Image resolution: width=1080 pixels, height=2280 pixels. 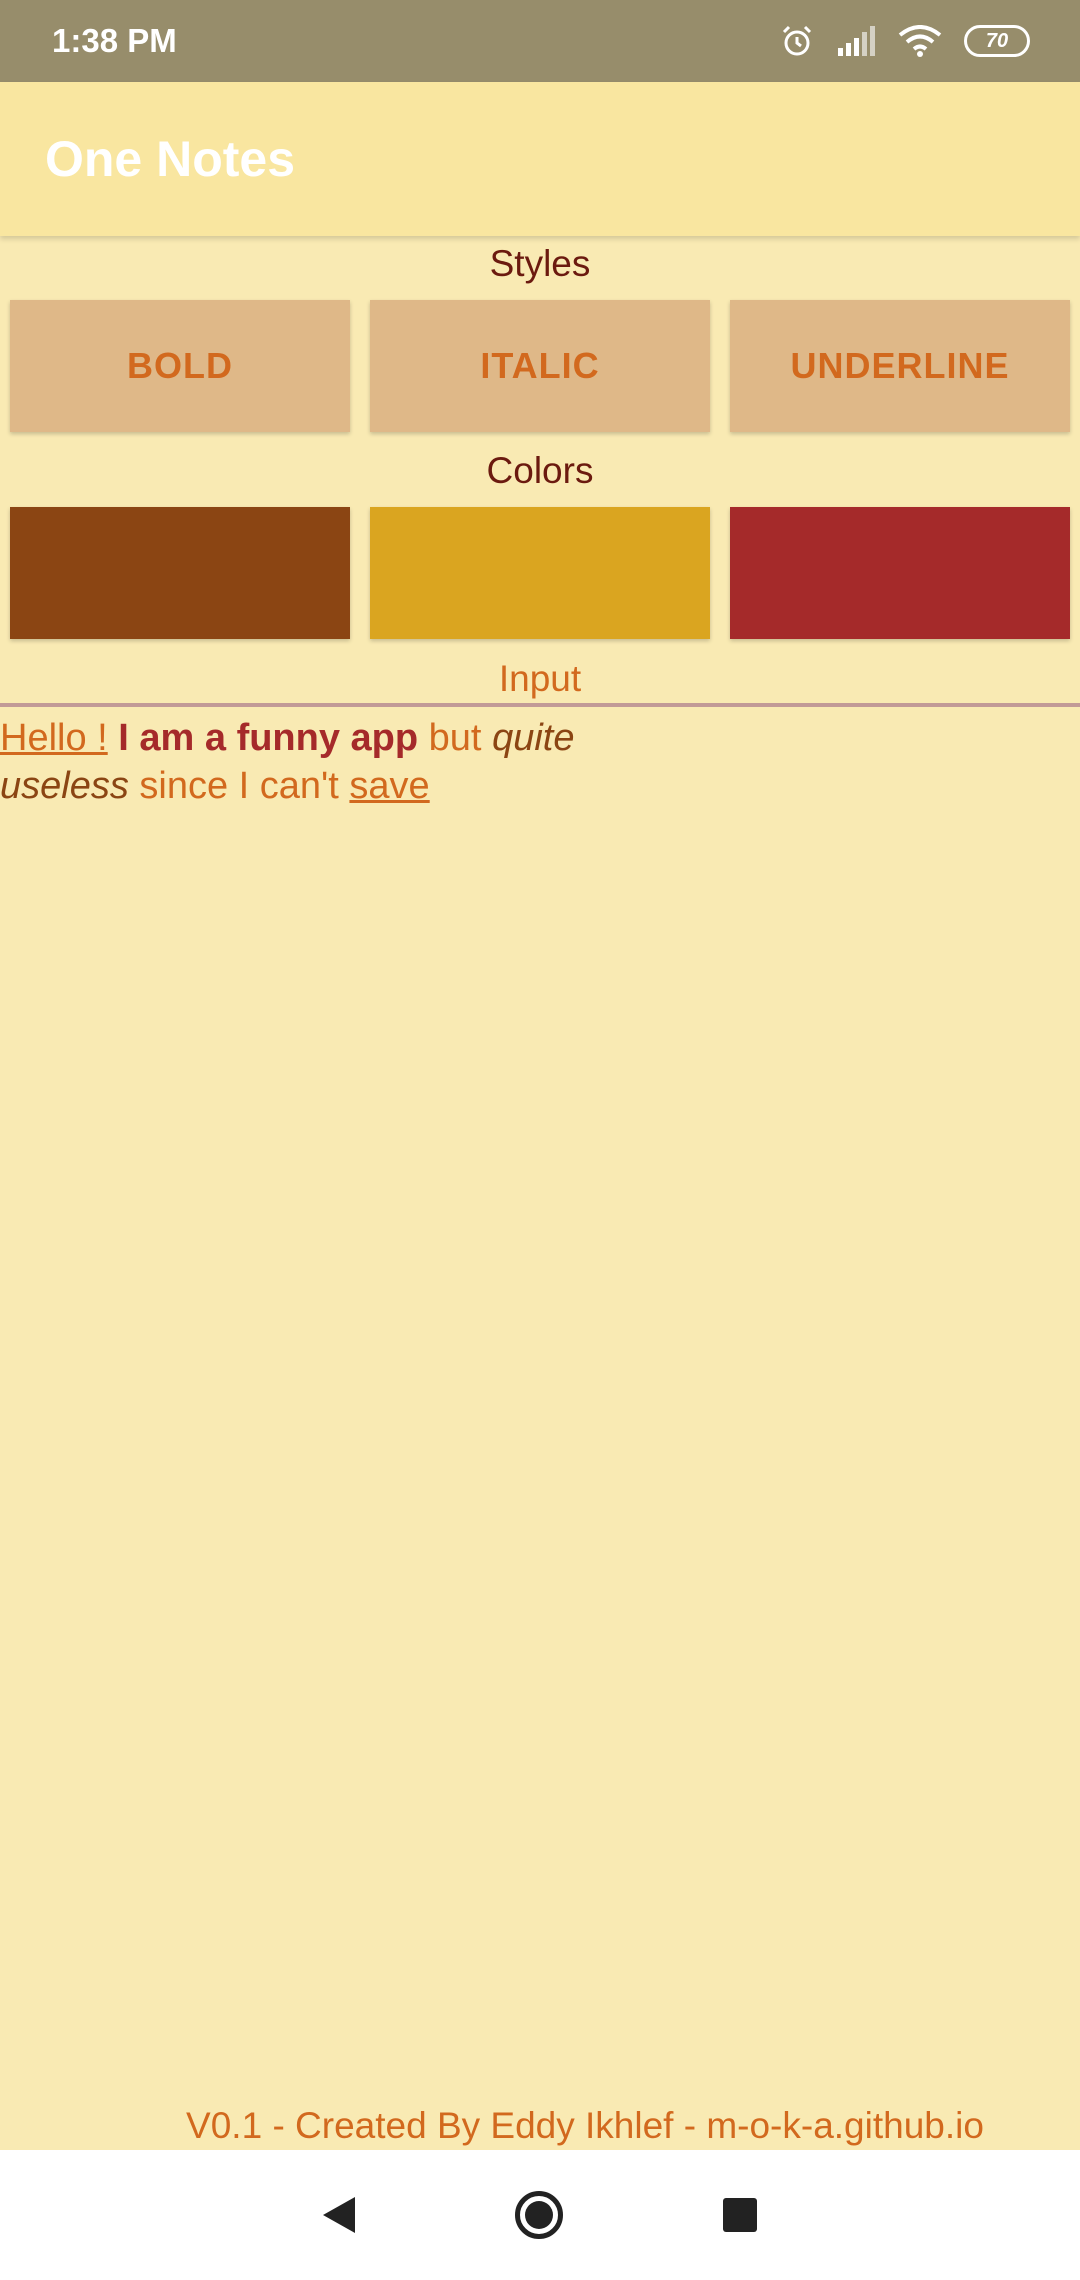 What do you see at coordinates (900, 573) in the screenshot?
I see `color-red-button` at bounding box center [900, 573].